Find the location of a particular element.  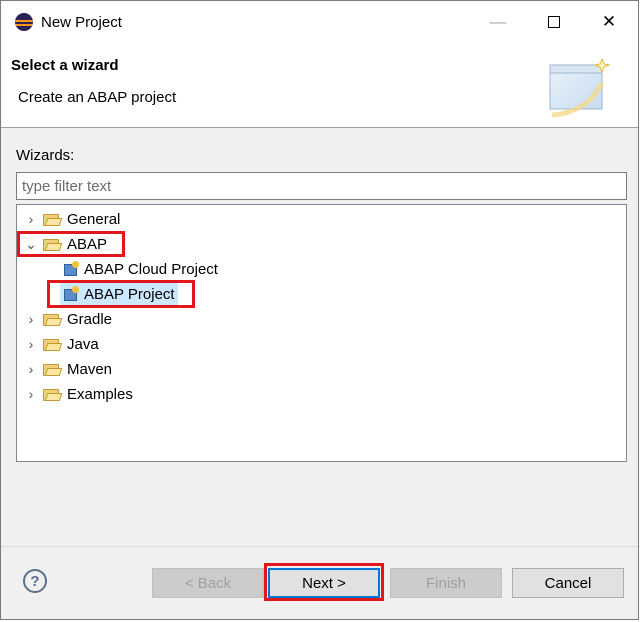

tree-item-examples: › Examples is located at coordinates (78, 394).